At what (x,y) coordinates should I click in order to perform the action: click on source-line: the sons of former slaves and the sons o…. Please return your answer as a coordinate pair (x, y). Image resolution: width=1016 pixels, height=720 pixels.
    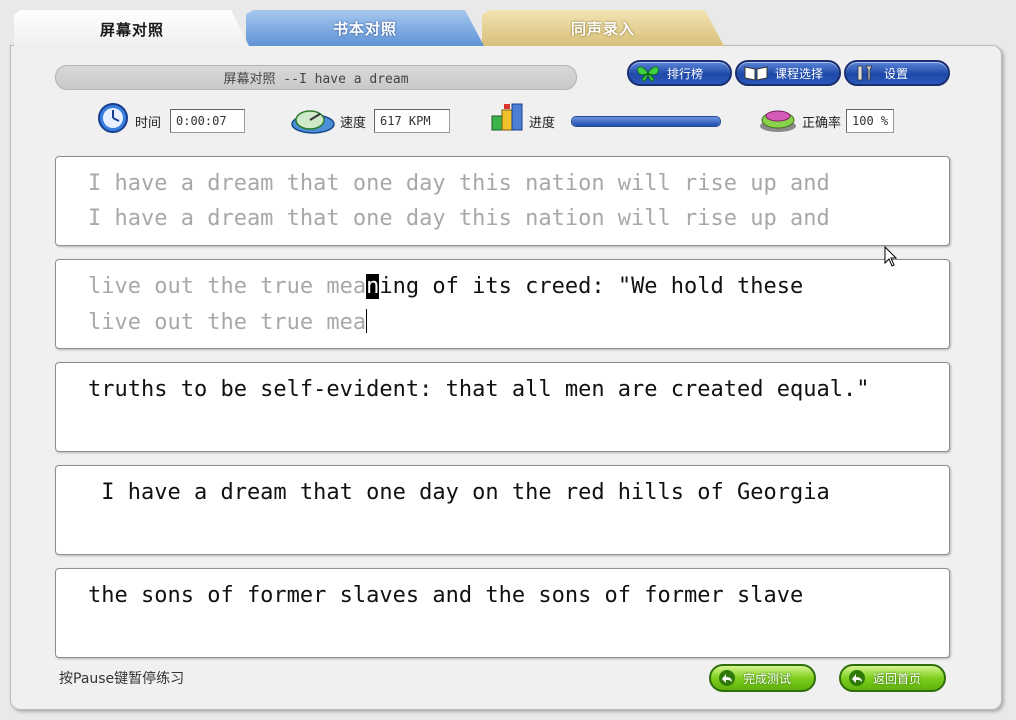
    Looking at the image, I should click on (446, 595).